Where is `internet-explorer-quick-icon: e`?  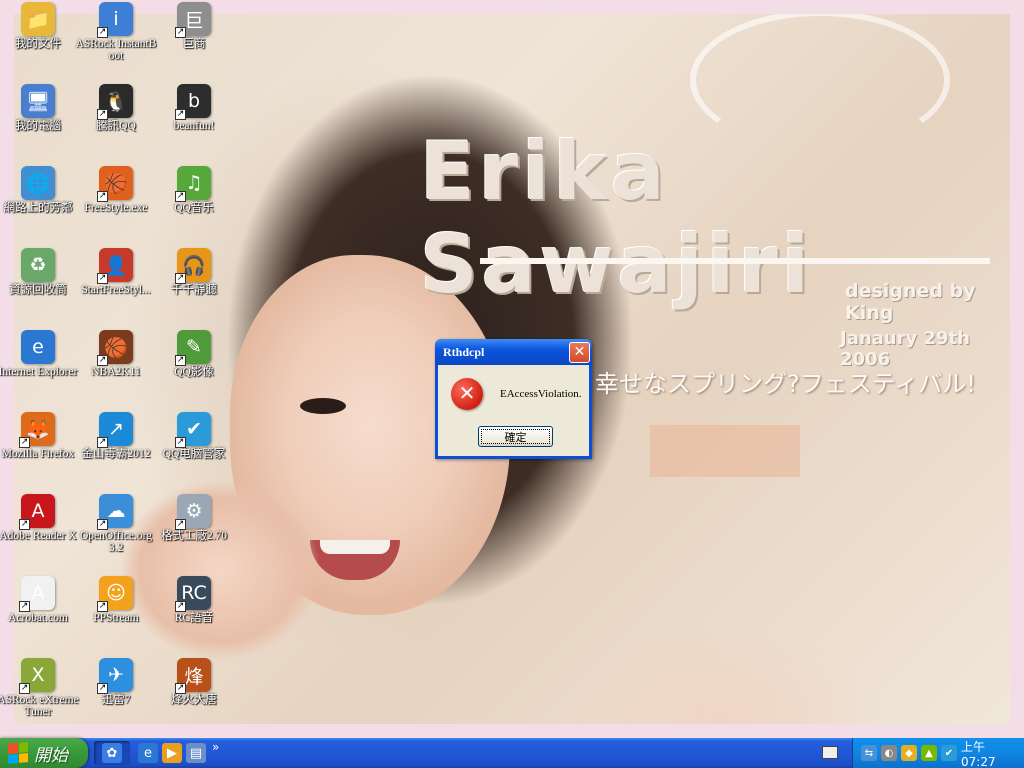 internet-explorer-quick-icon: e is located at coordinates (148, 753).